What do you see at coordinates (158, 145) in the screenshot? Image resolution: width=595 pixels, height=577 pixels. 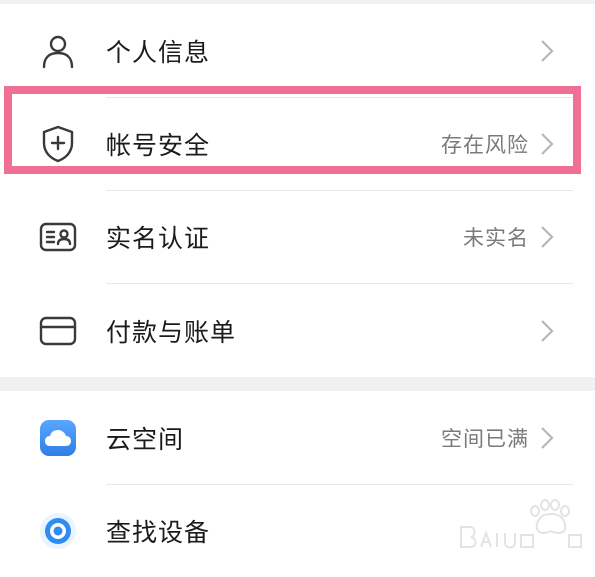 I see `menu-item-label: 帐号安全` at bounding box center [158, 145].